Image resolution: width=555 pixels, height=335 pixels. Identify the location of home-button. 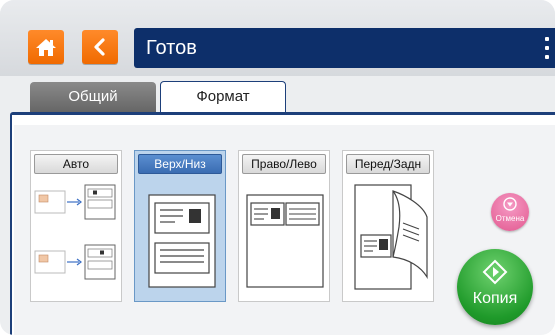
(46, 47).